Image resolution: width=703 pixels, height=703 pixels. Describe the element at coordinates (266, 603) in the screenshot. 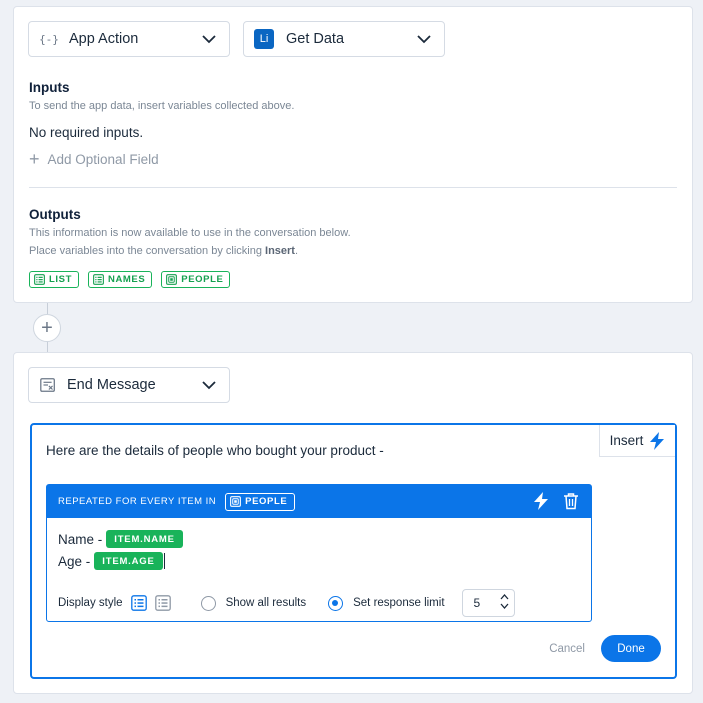

I see `show-all-results-label: Show all results` at that location.